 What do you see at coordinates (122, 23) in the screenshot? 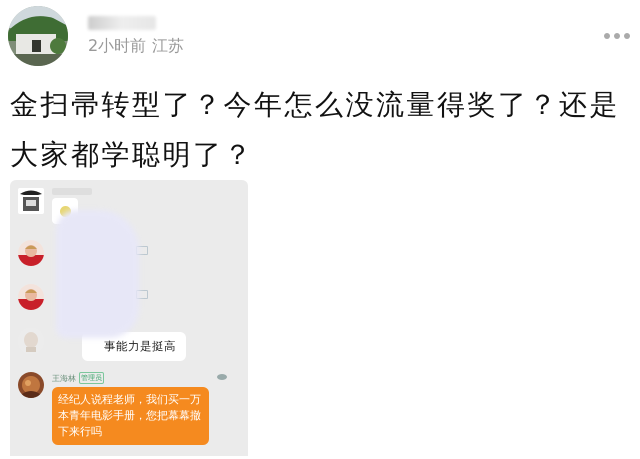
I see `redacted-username` at bounding box center [122, 23].